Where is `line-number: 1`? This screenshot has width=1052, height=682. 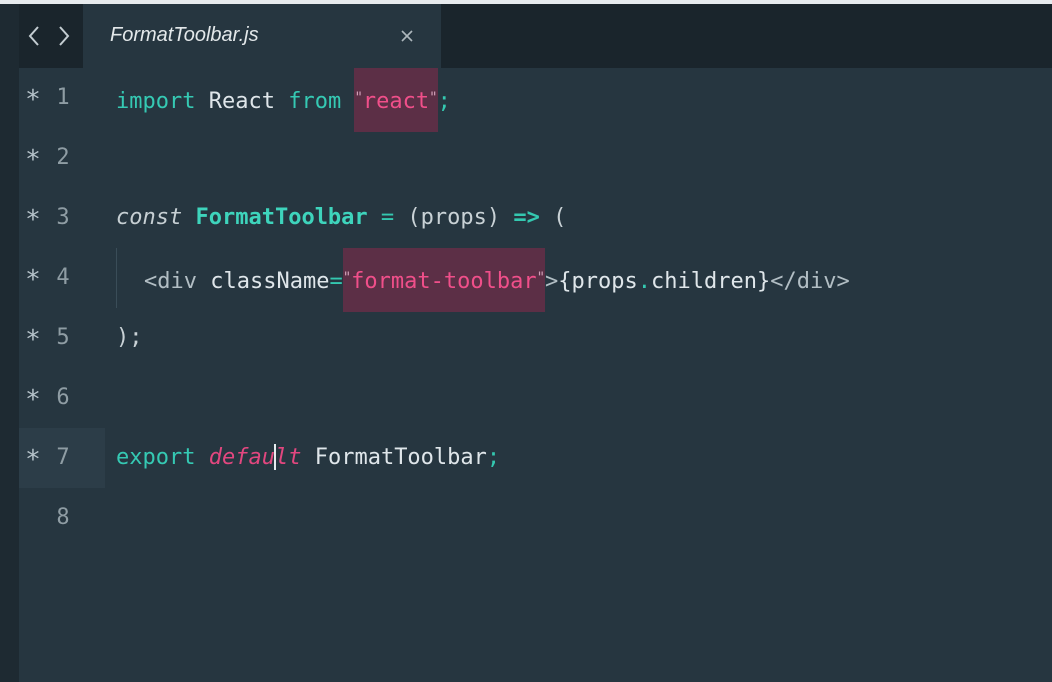 line-number: 1 is located at coordinates (63, 97).